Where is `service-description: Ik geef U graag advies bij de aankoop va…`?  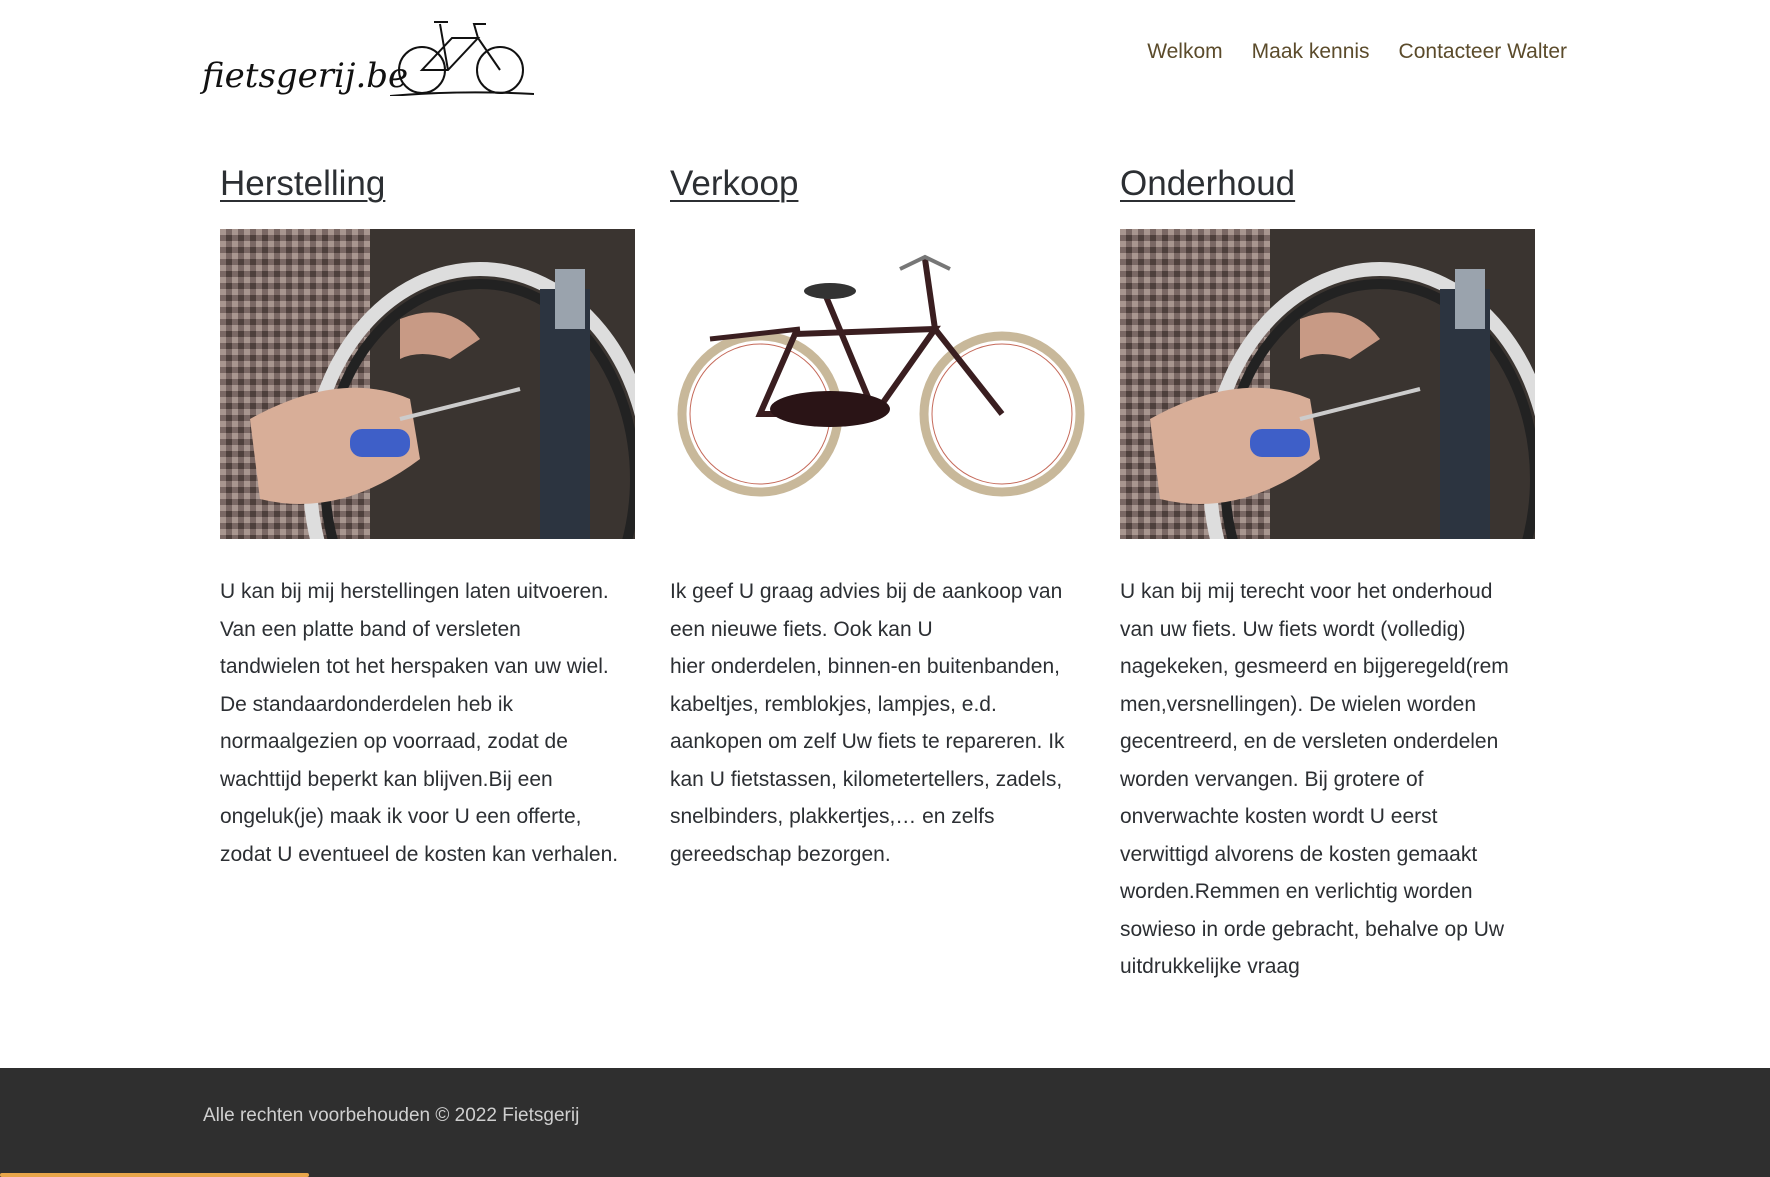
service-description: Ik geef U graag advies bij de aankoop va… is located at coordinates (867, 723).